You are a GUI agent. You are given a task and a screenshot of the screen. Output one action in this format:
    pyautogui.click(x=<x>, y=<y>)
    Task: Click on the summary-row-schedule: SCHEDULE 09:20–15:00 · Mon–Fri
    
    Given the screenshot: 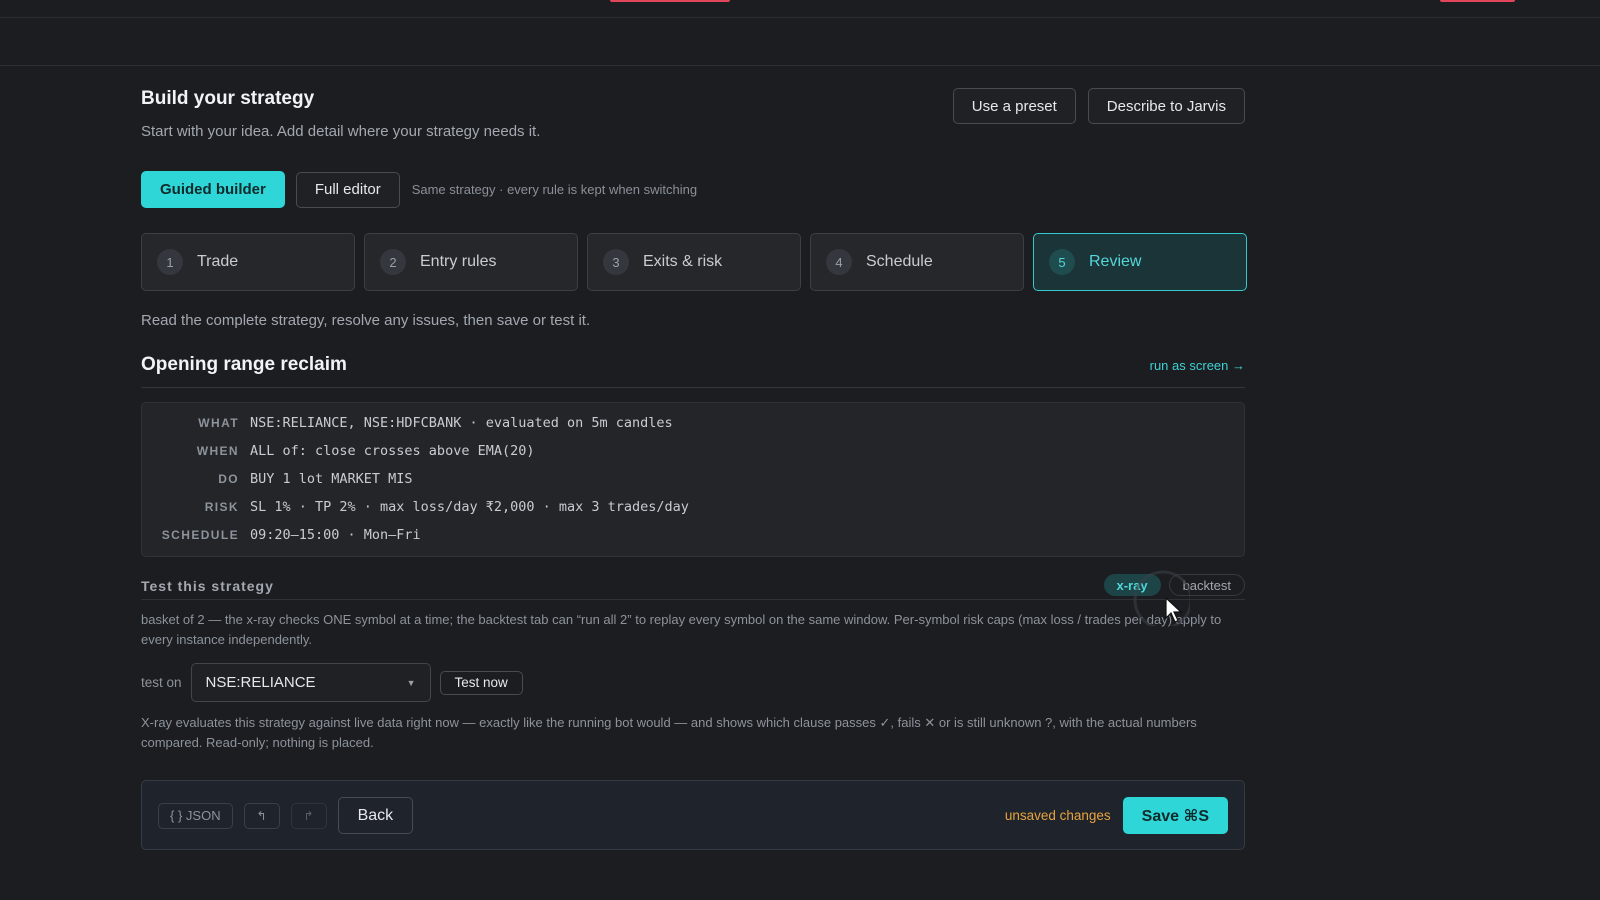 What is the action you would take?
    pyautogui.click(x=281, y=535)
    